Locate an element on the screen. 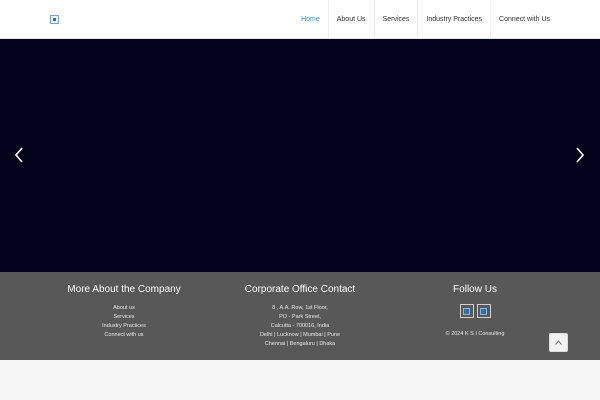 This screenshot has width=600, height=400. address-line: 8 , A.A. Row, 1st Floor, is located at coordinates (300, 308).